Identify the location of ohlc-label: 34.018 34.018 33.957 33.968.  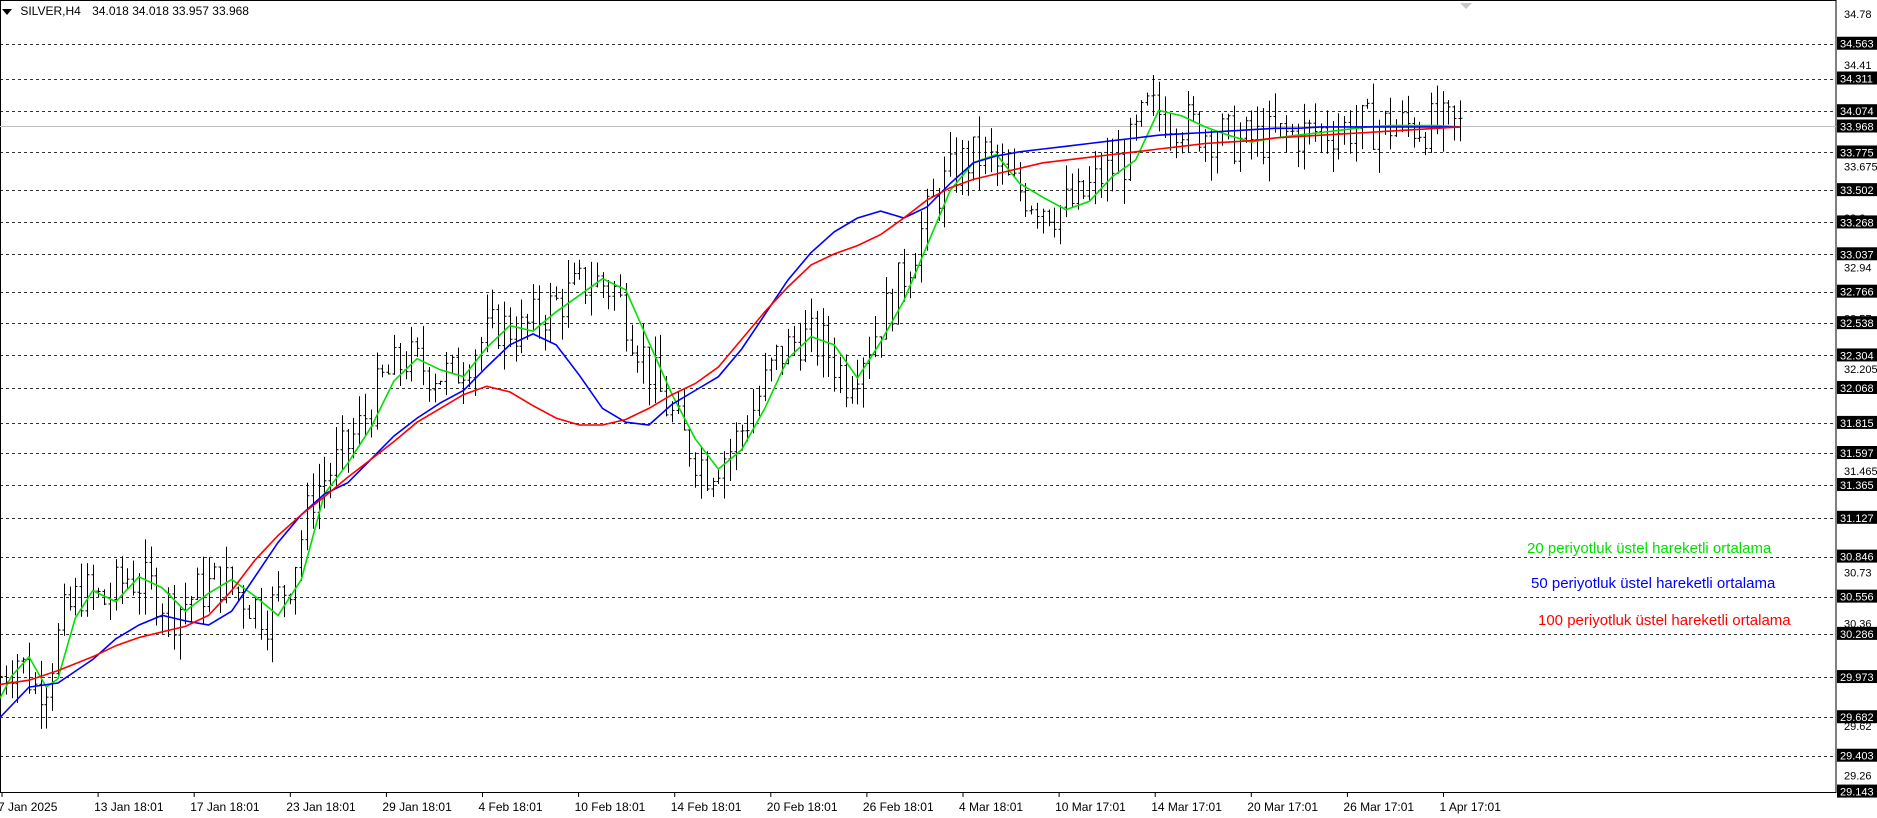
(170, 11).